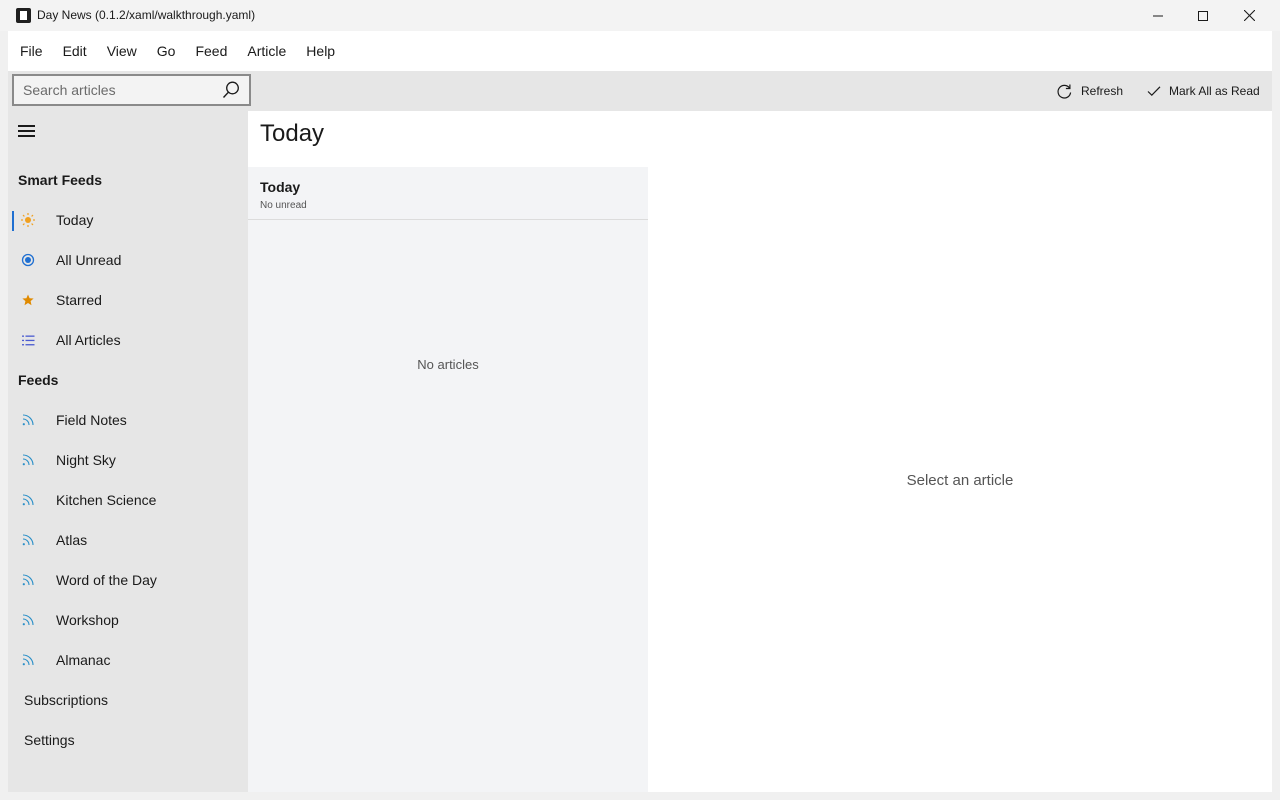 The height and width of the screenshot is (800, 1280). I want to click on minimize-icon, so click(1158, 15).